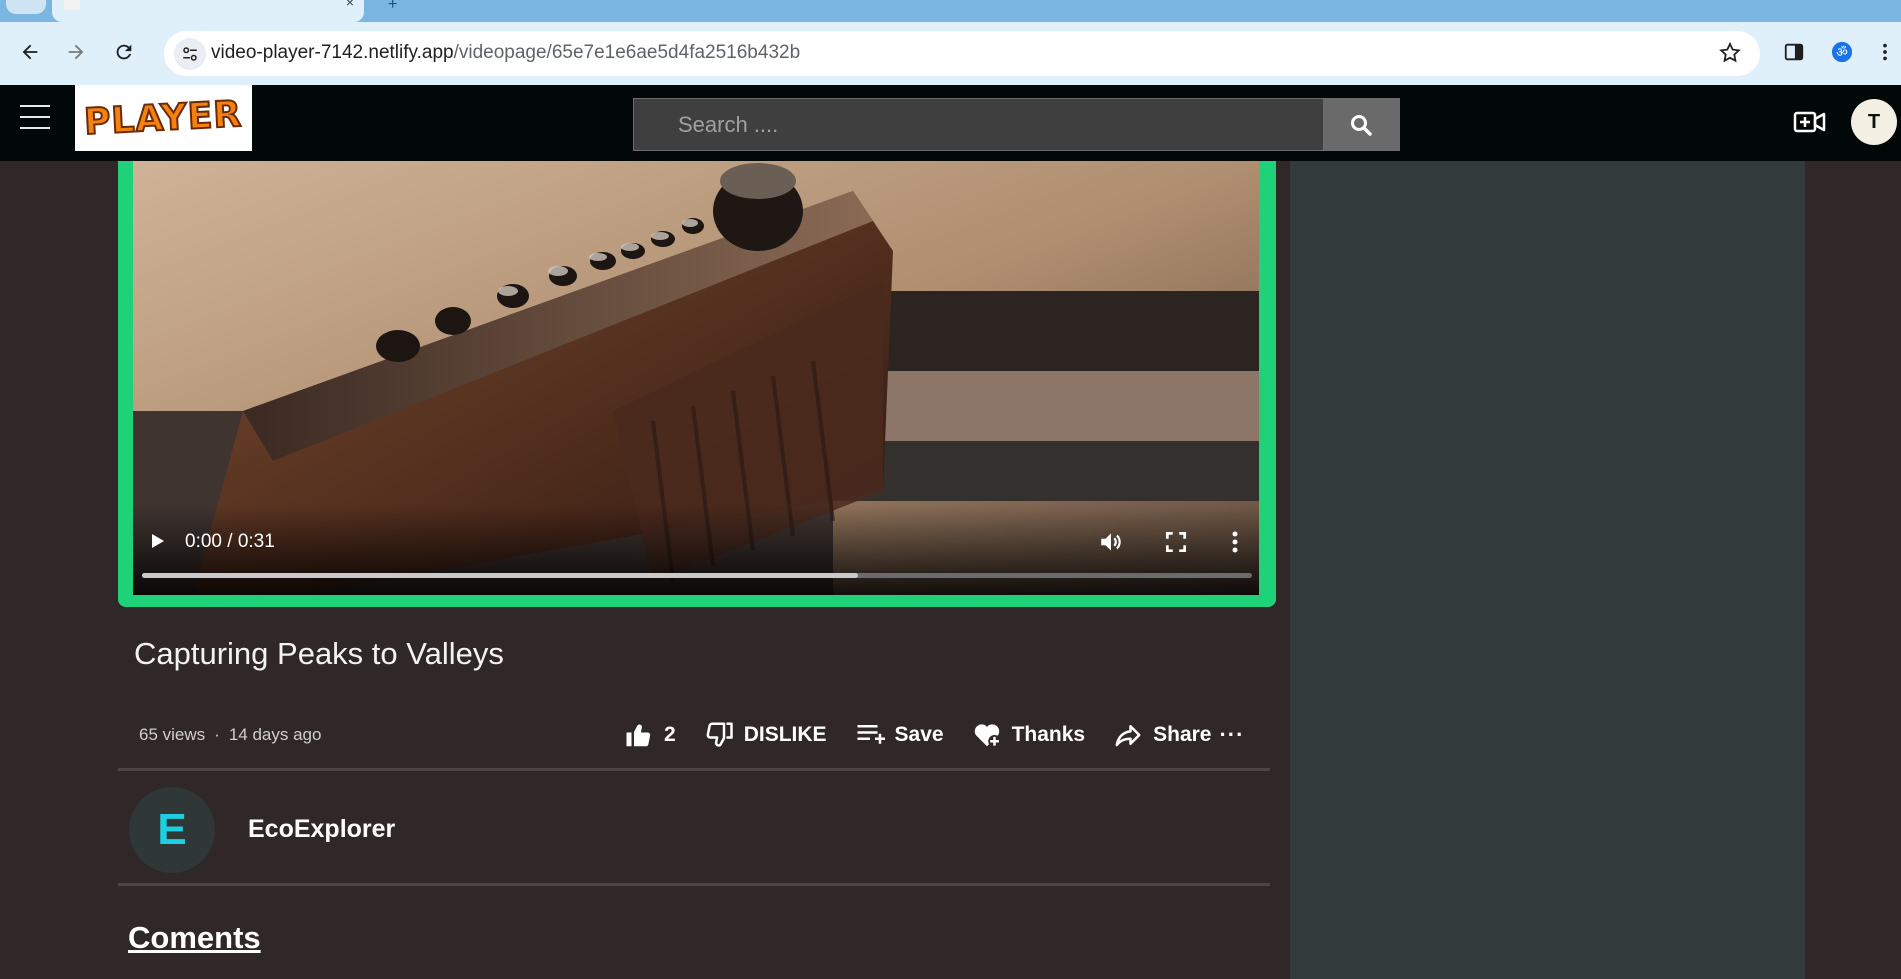 The image size is (1901, 979). I want to click on reload-button, so click(124, 52).